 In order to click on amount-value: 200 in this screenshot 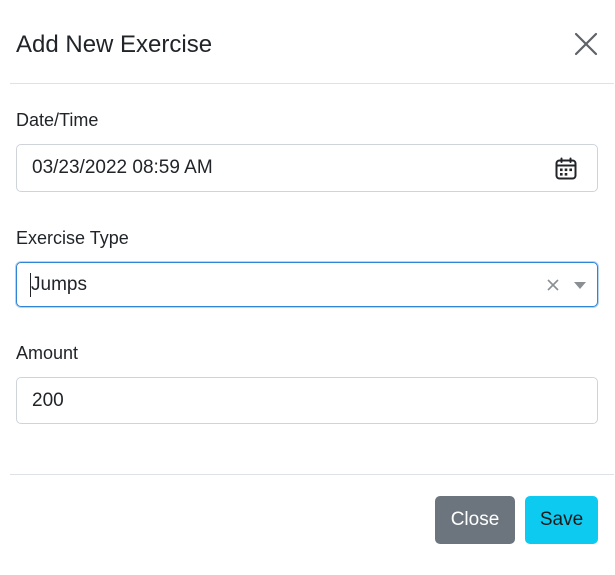, I will do `click(48, 400)`.